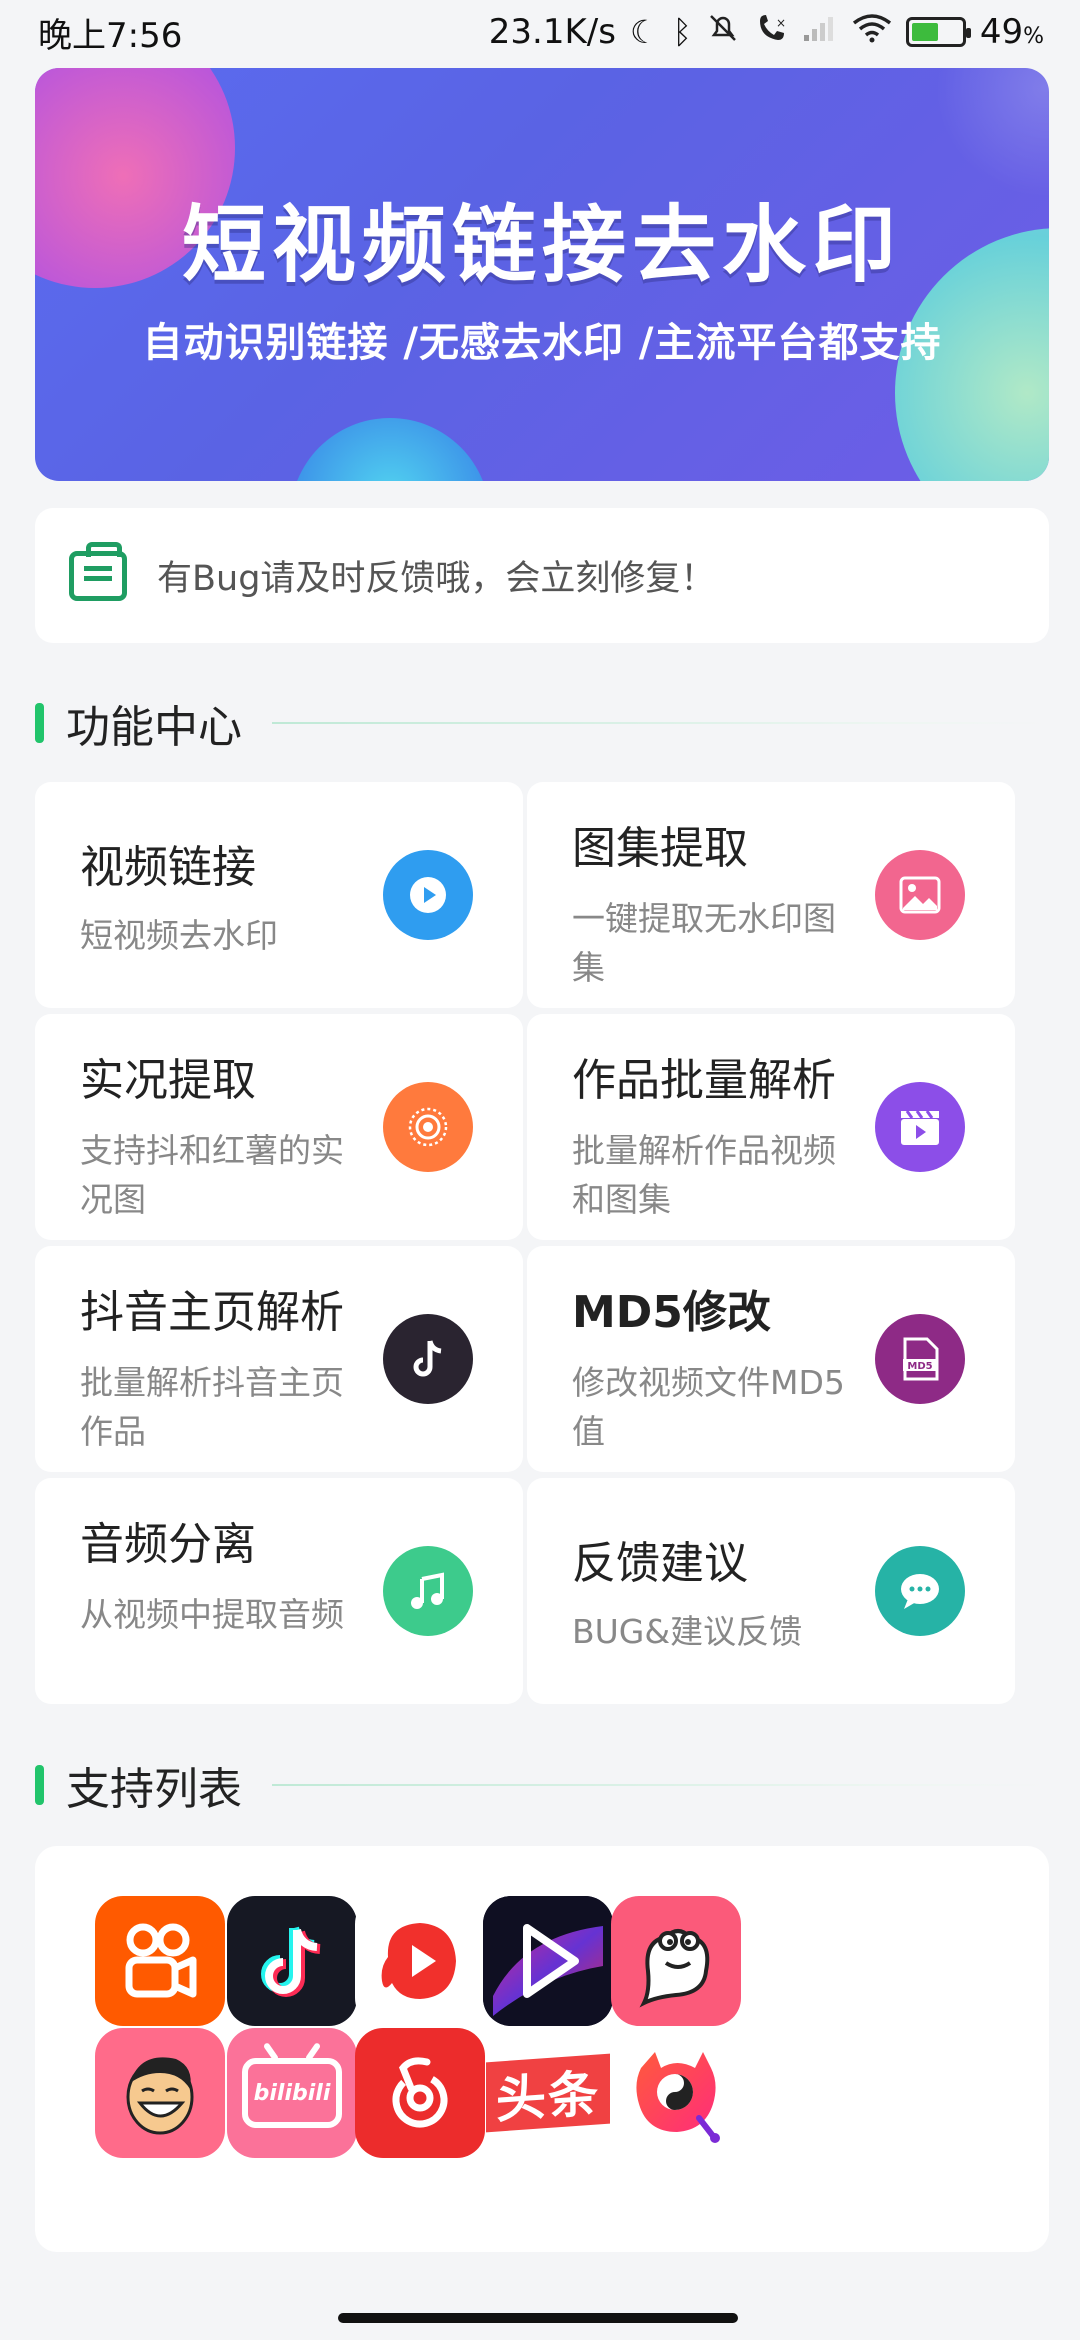 This screenshot has height=2340, width=1080. I want to click on feature-desc: 批量解析抖音主页作品, so click(212, 1407).